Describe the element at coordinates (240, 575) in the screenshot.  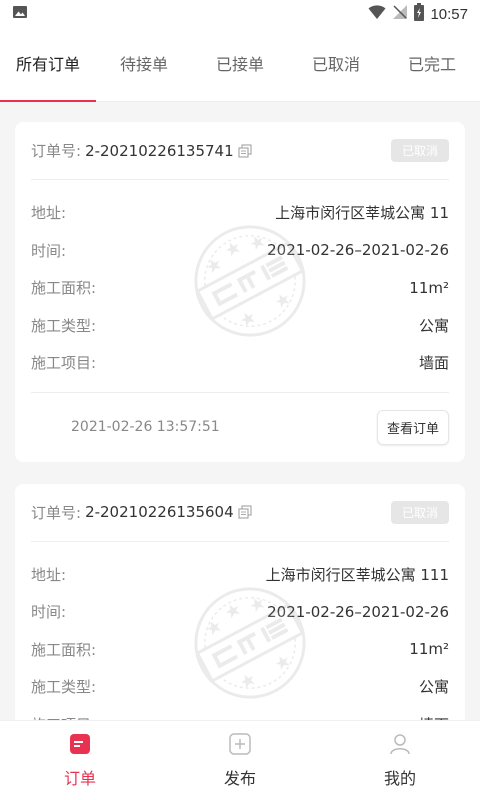
I see `address-row: 地址: 上海市闵行区莘城公寓 111` at that location.